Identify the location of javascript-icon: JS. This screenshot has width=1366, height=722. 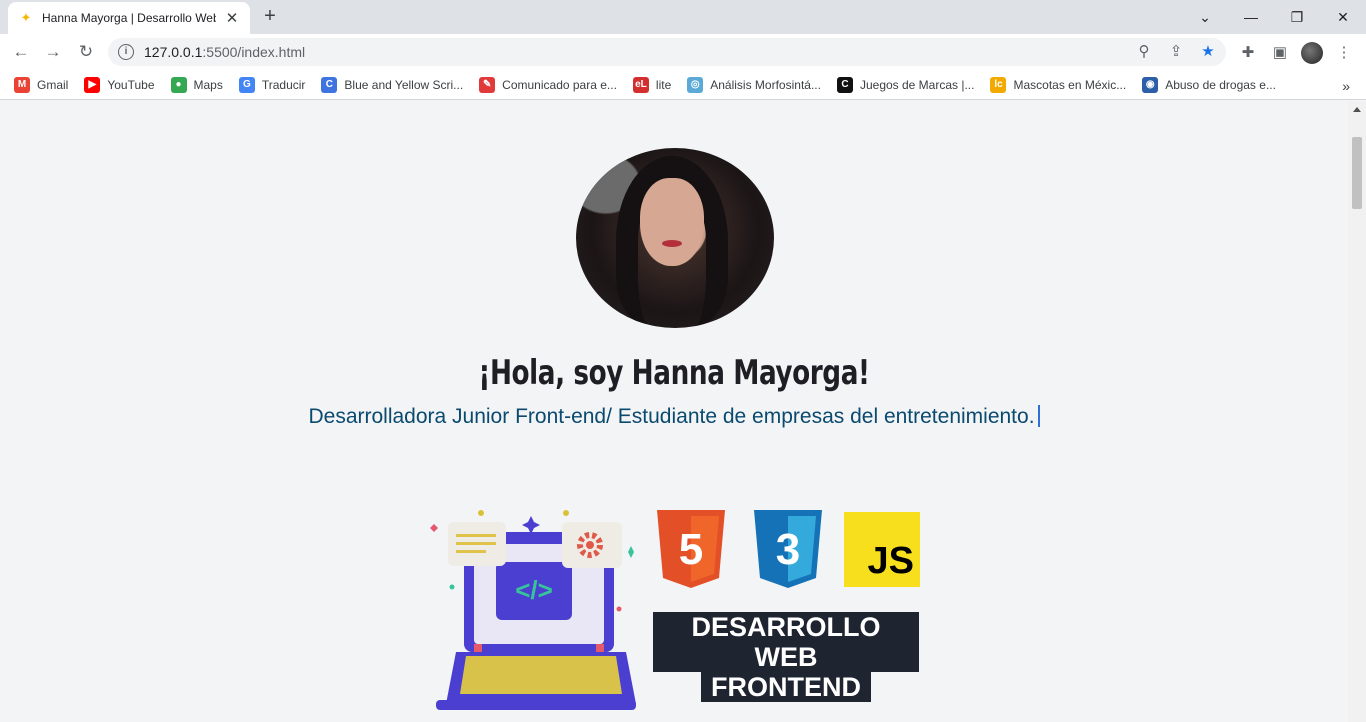
(882, 549).